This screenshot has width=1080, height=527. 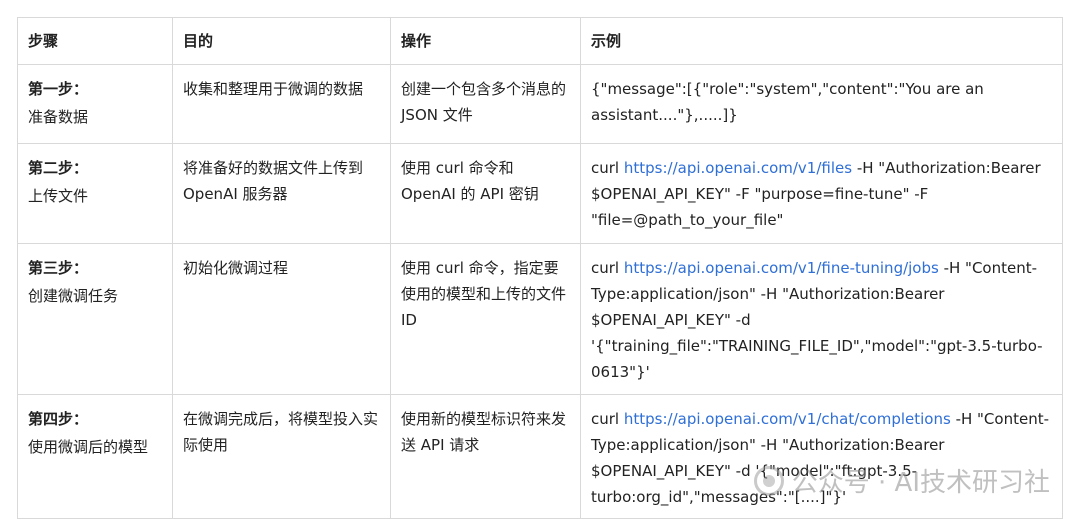 I want to click on header-step: 步骤, so click(x=95, y=41).